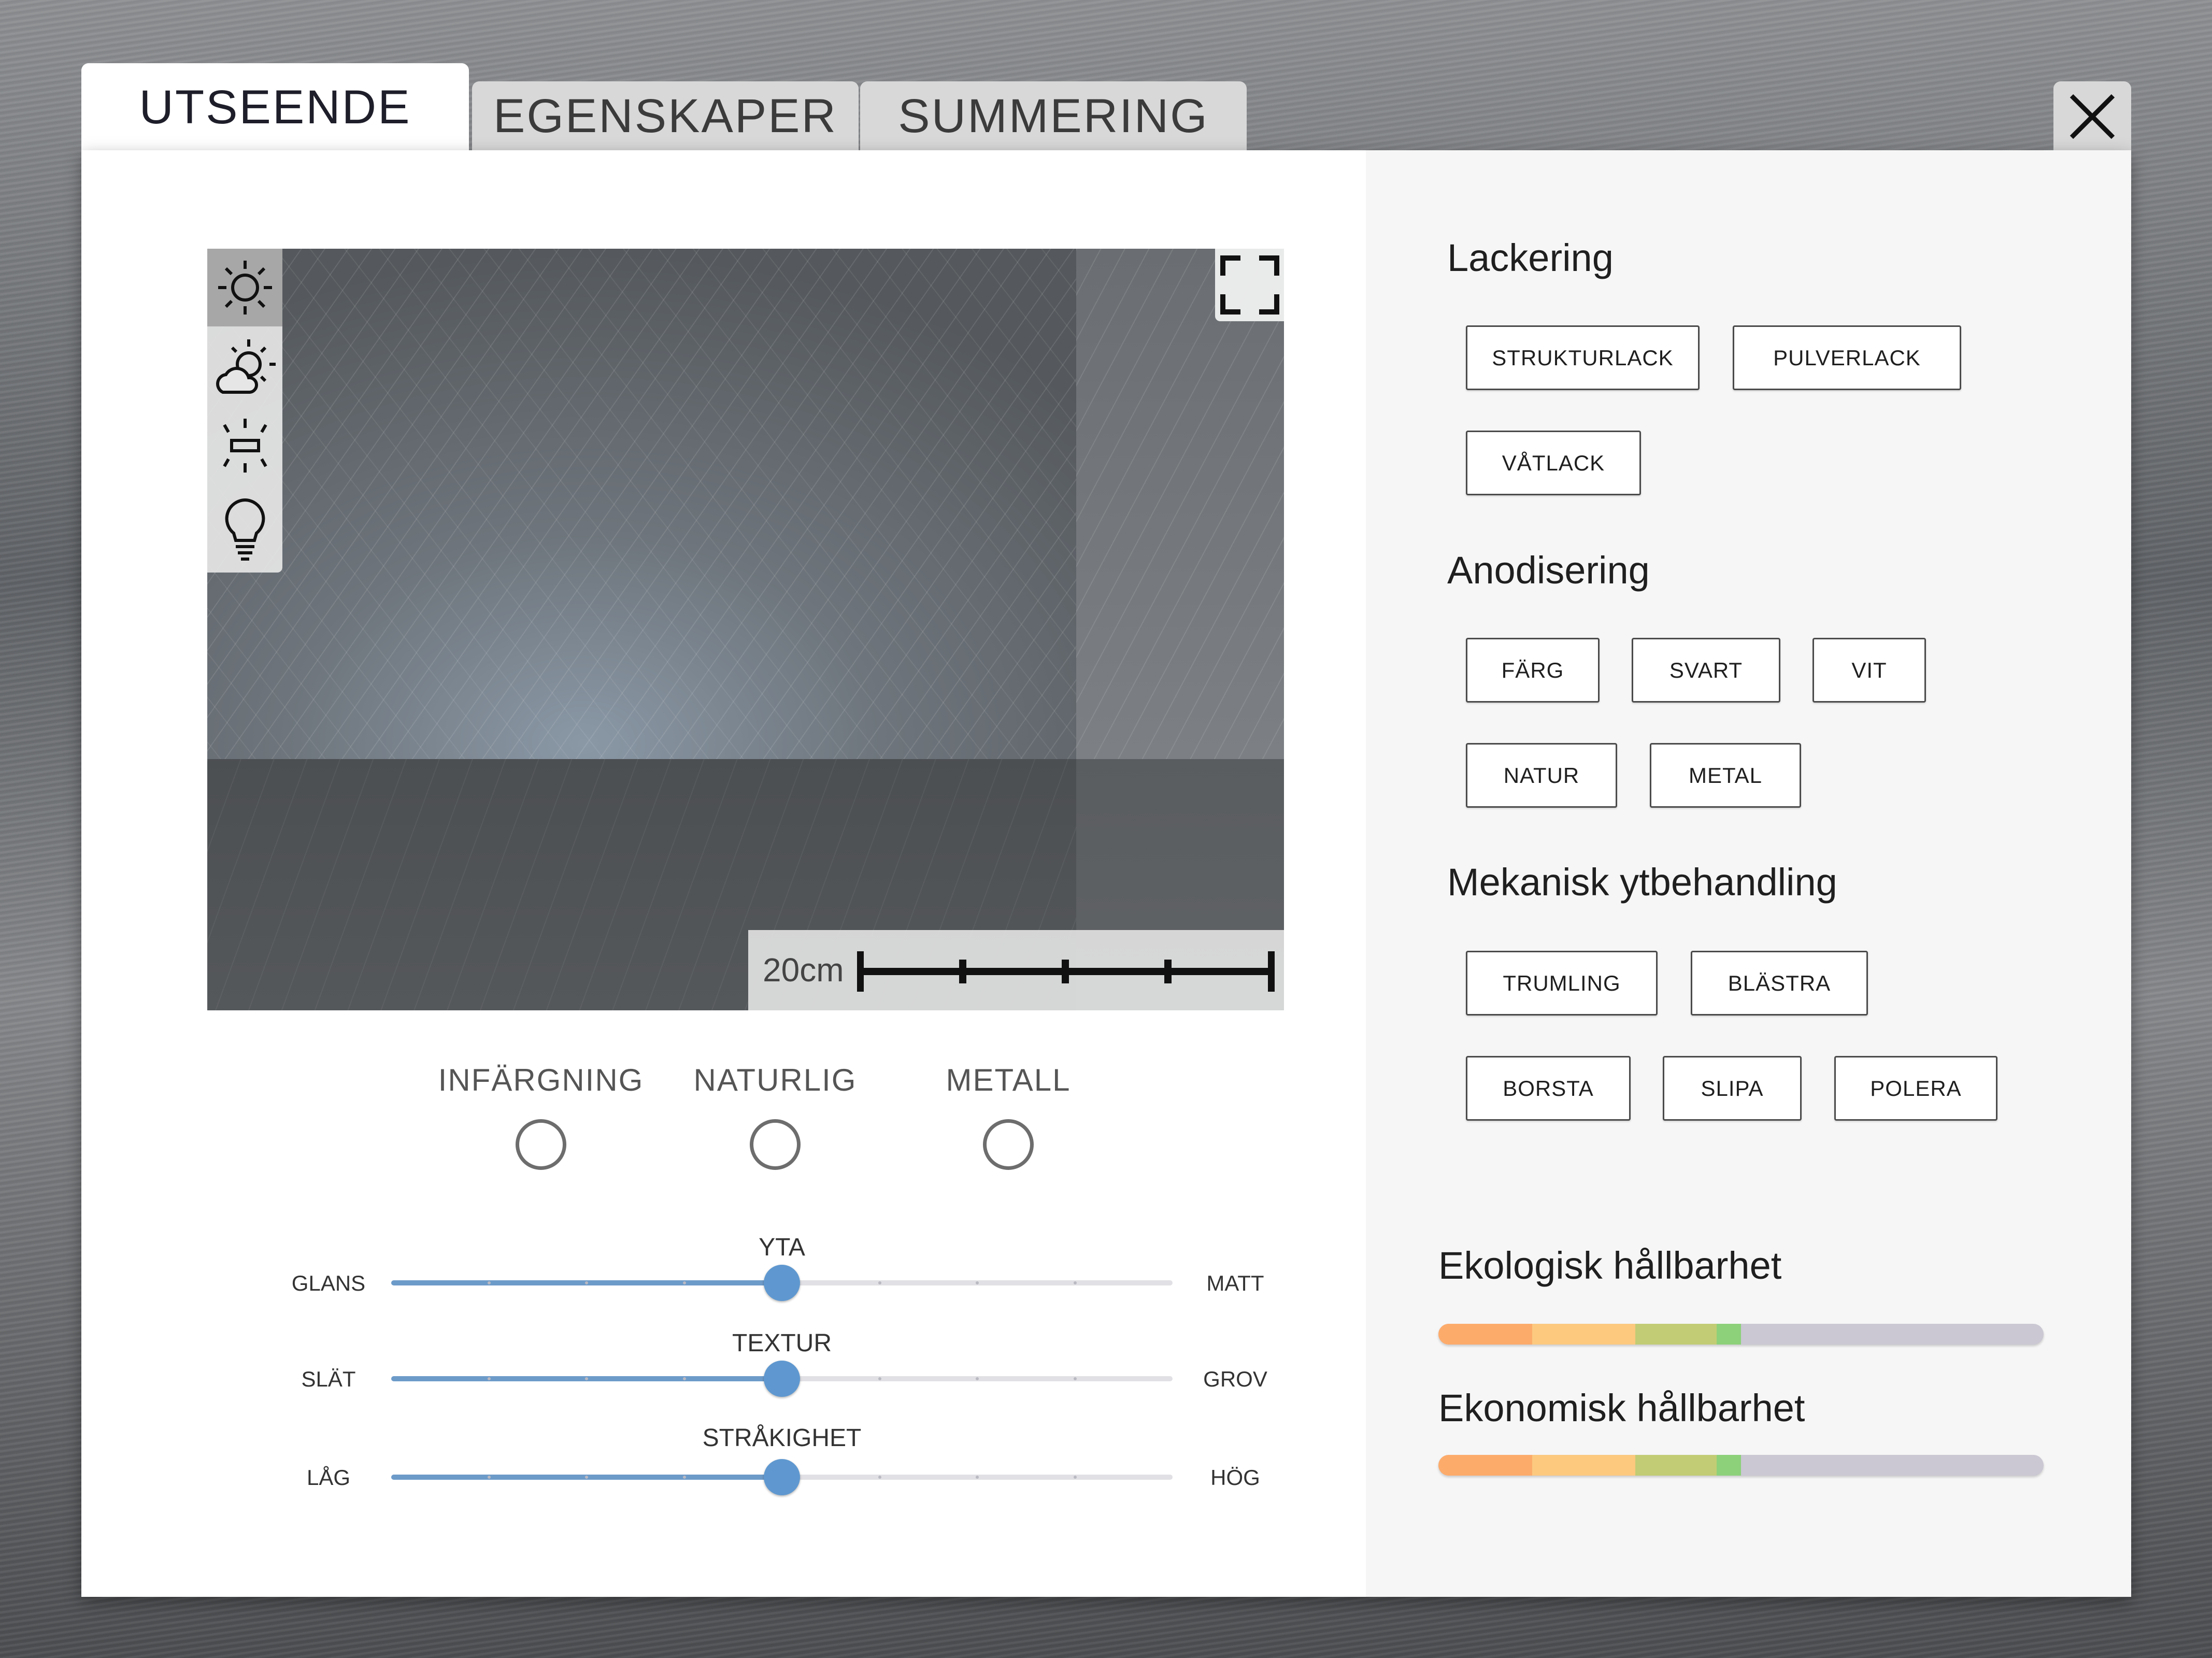  I want to click on sustainability-bar-ekonomisk, so click(1741, 1465).